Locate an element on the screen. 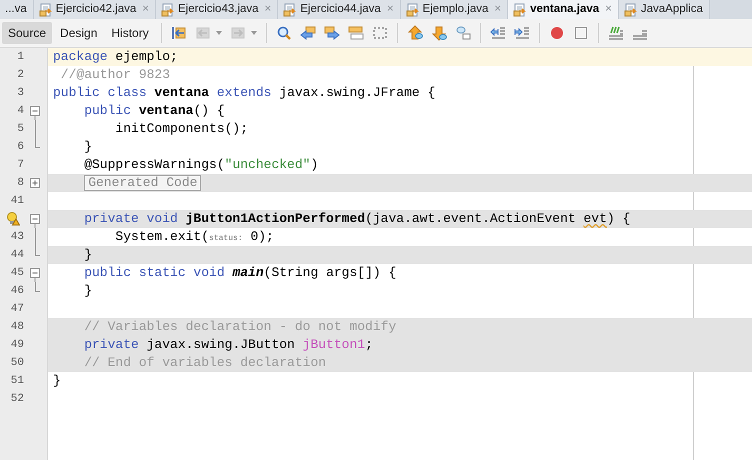  line-number: 48 is located at coordinates (17, 327).